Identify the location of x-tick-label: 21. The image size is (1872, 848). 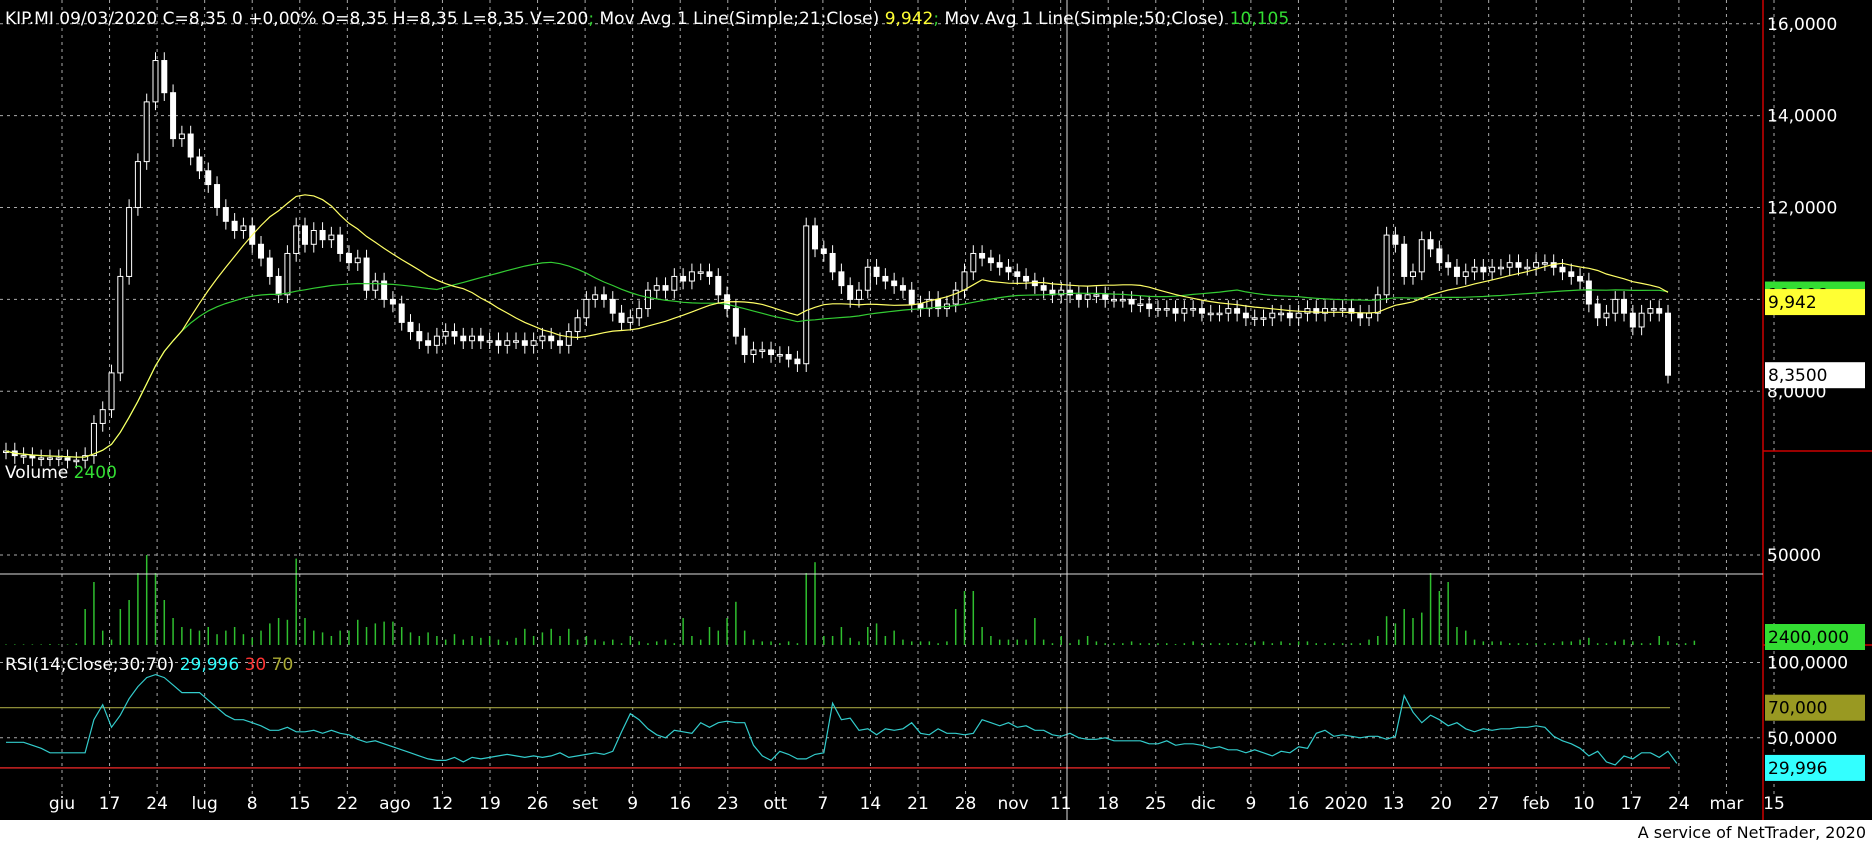
(918, 804).